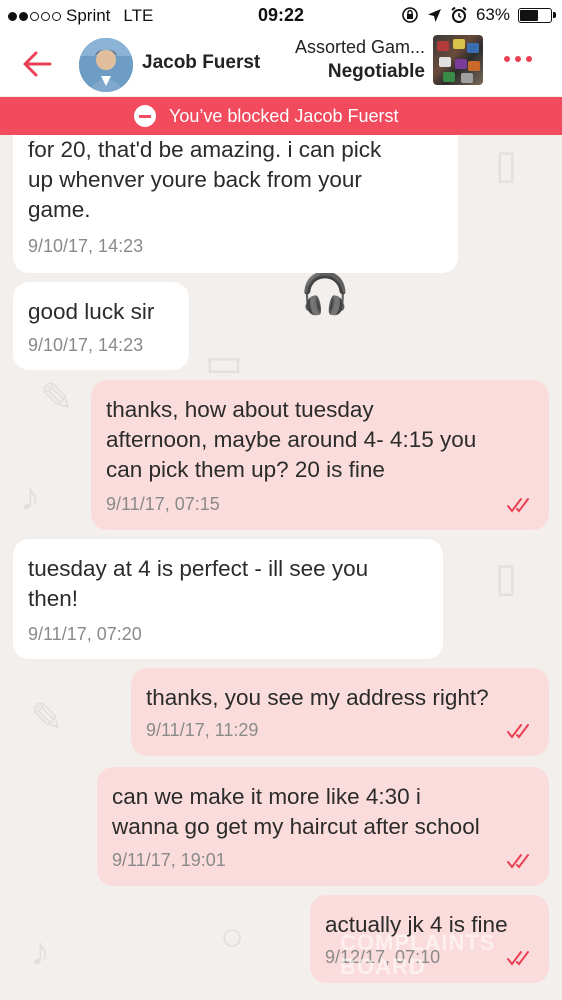 This screenshot has width=562, height=1000. I want to click on message-text-line: can pick them up? 20 is fine, so click(245, 469).